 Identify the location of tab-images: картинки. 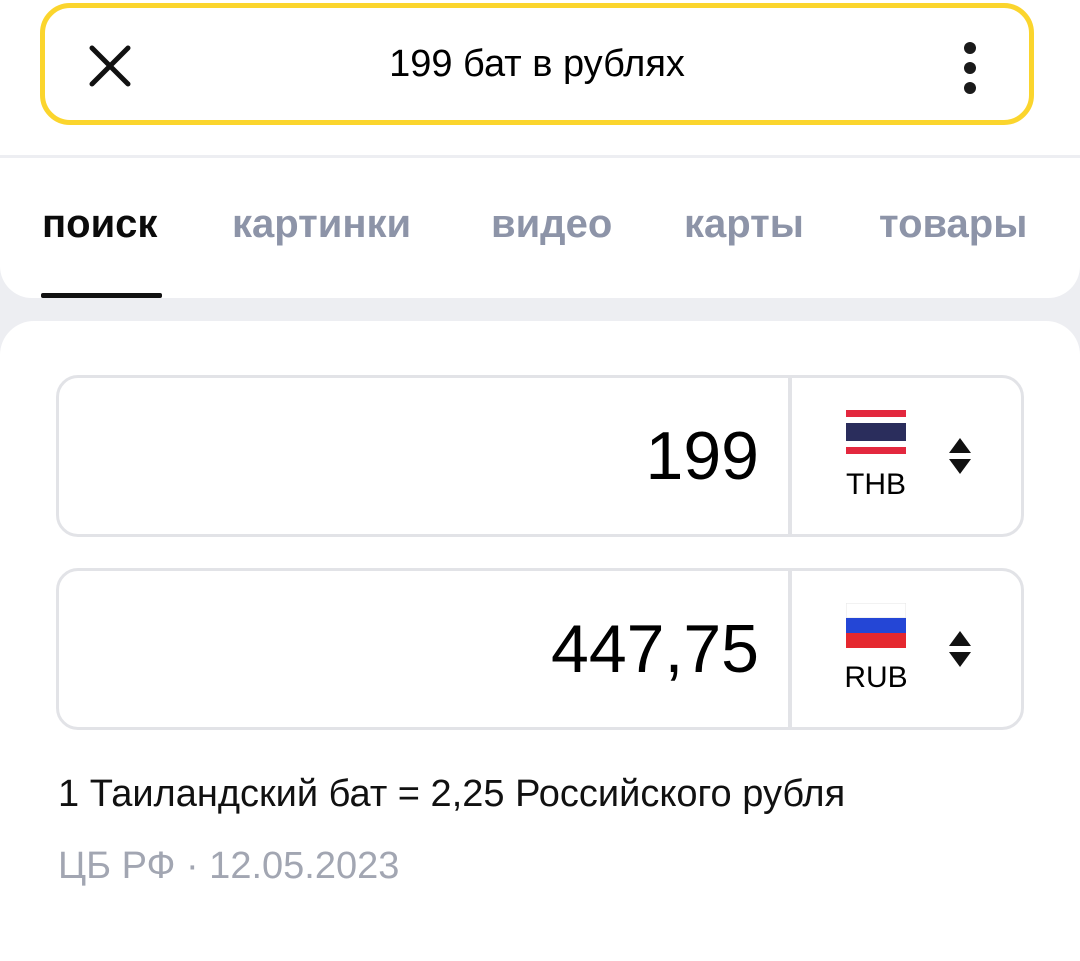
(321, 227).